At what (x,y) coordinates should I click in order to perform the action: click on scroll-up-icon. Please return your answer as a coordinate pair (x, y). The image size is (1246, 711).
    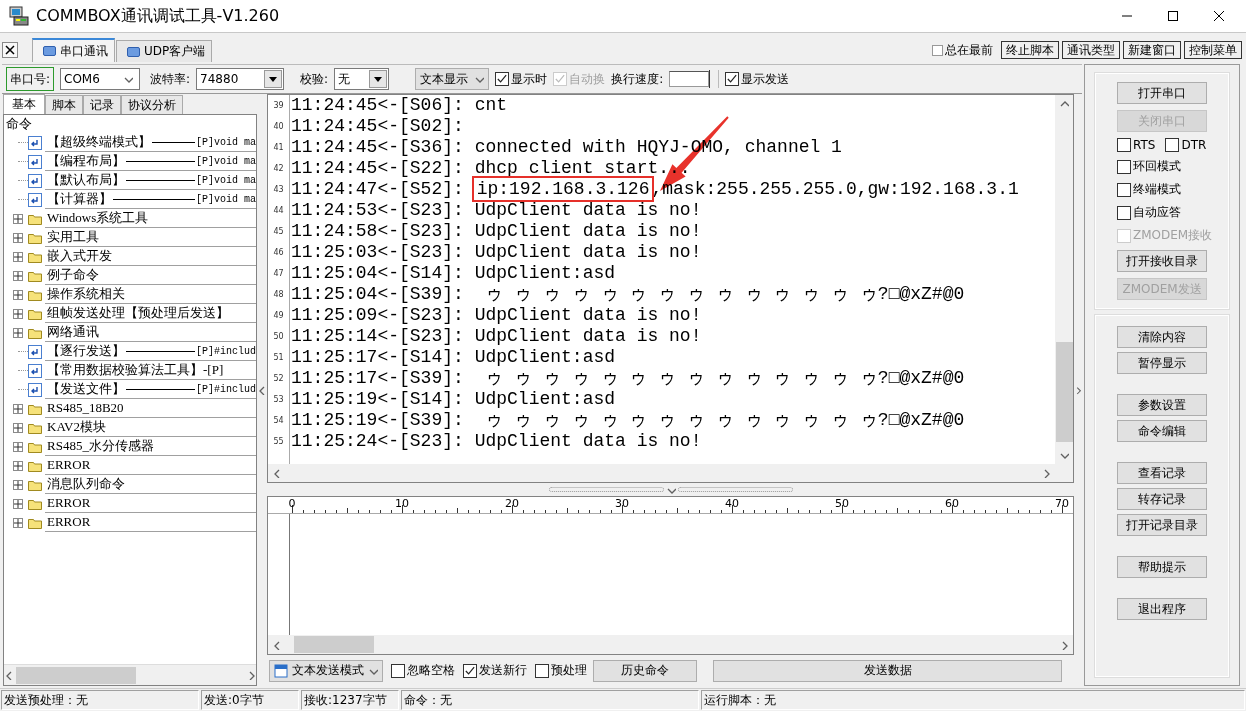
    Looking at the image, I should click on (1064, 104).